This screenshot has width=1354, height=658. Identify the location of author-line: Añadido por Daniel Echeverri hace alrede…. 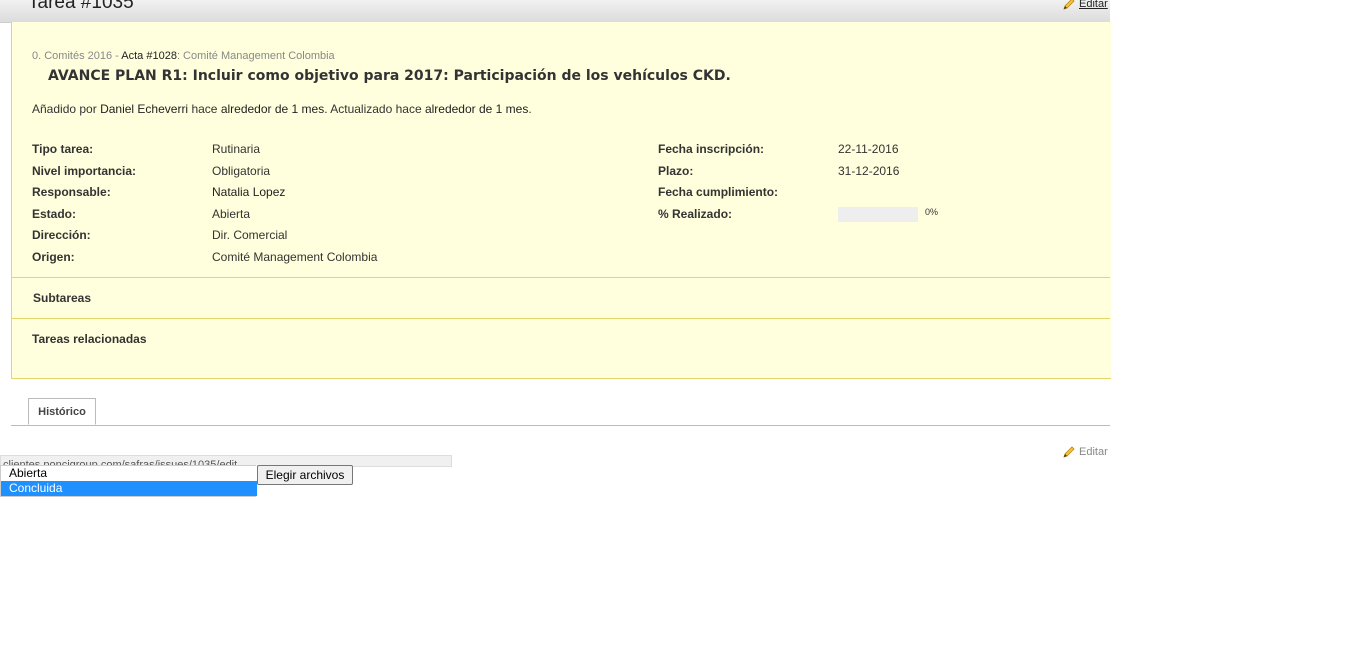
(282, 109).